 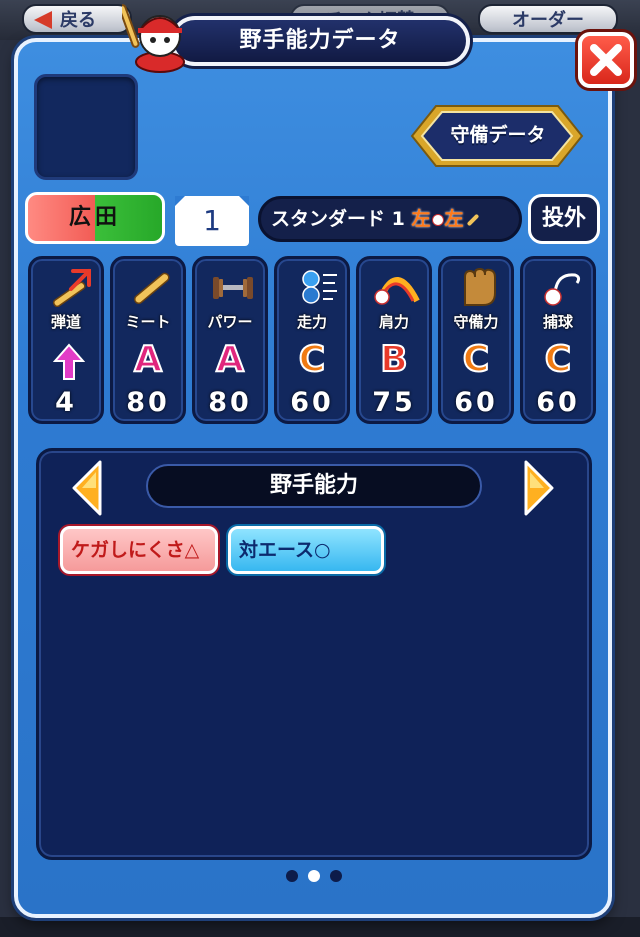 I want to click on page-indicator, so click(x=320, y=875).